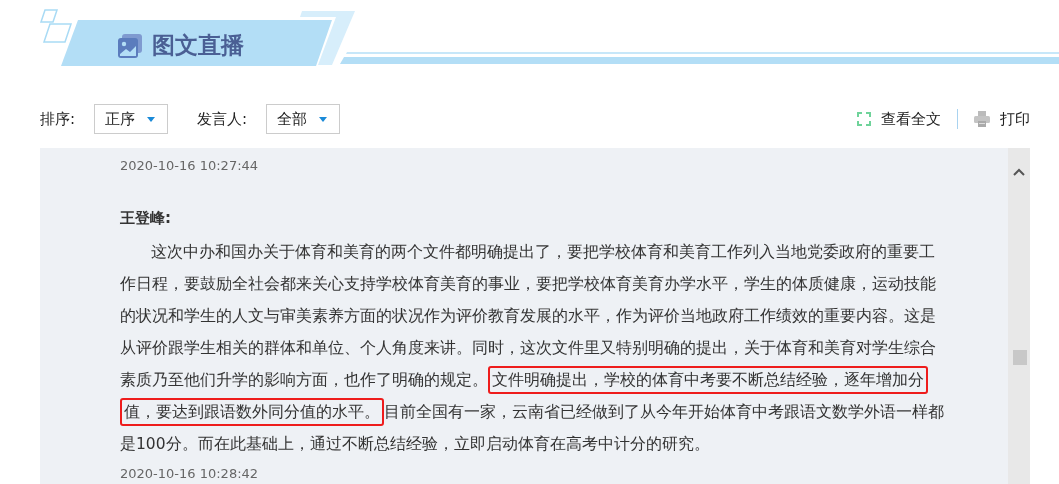 This screenshot has height=484, width=1059. What do you see at coordinates (131, 119) in the screenshot?
I see `dropdown: 正序` at bounding box center [131, 119].